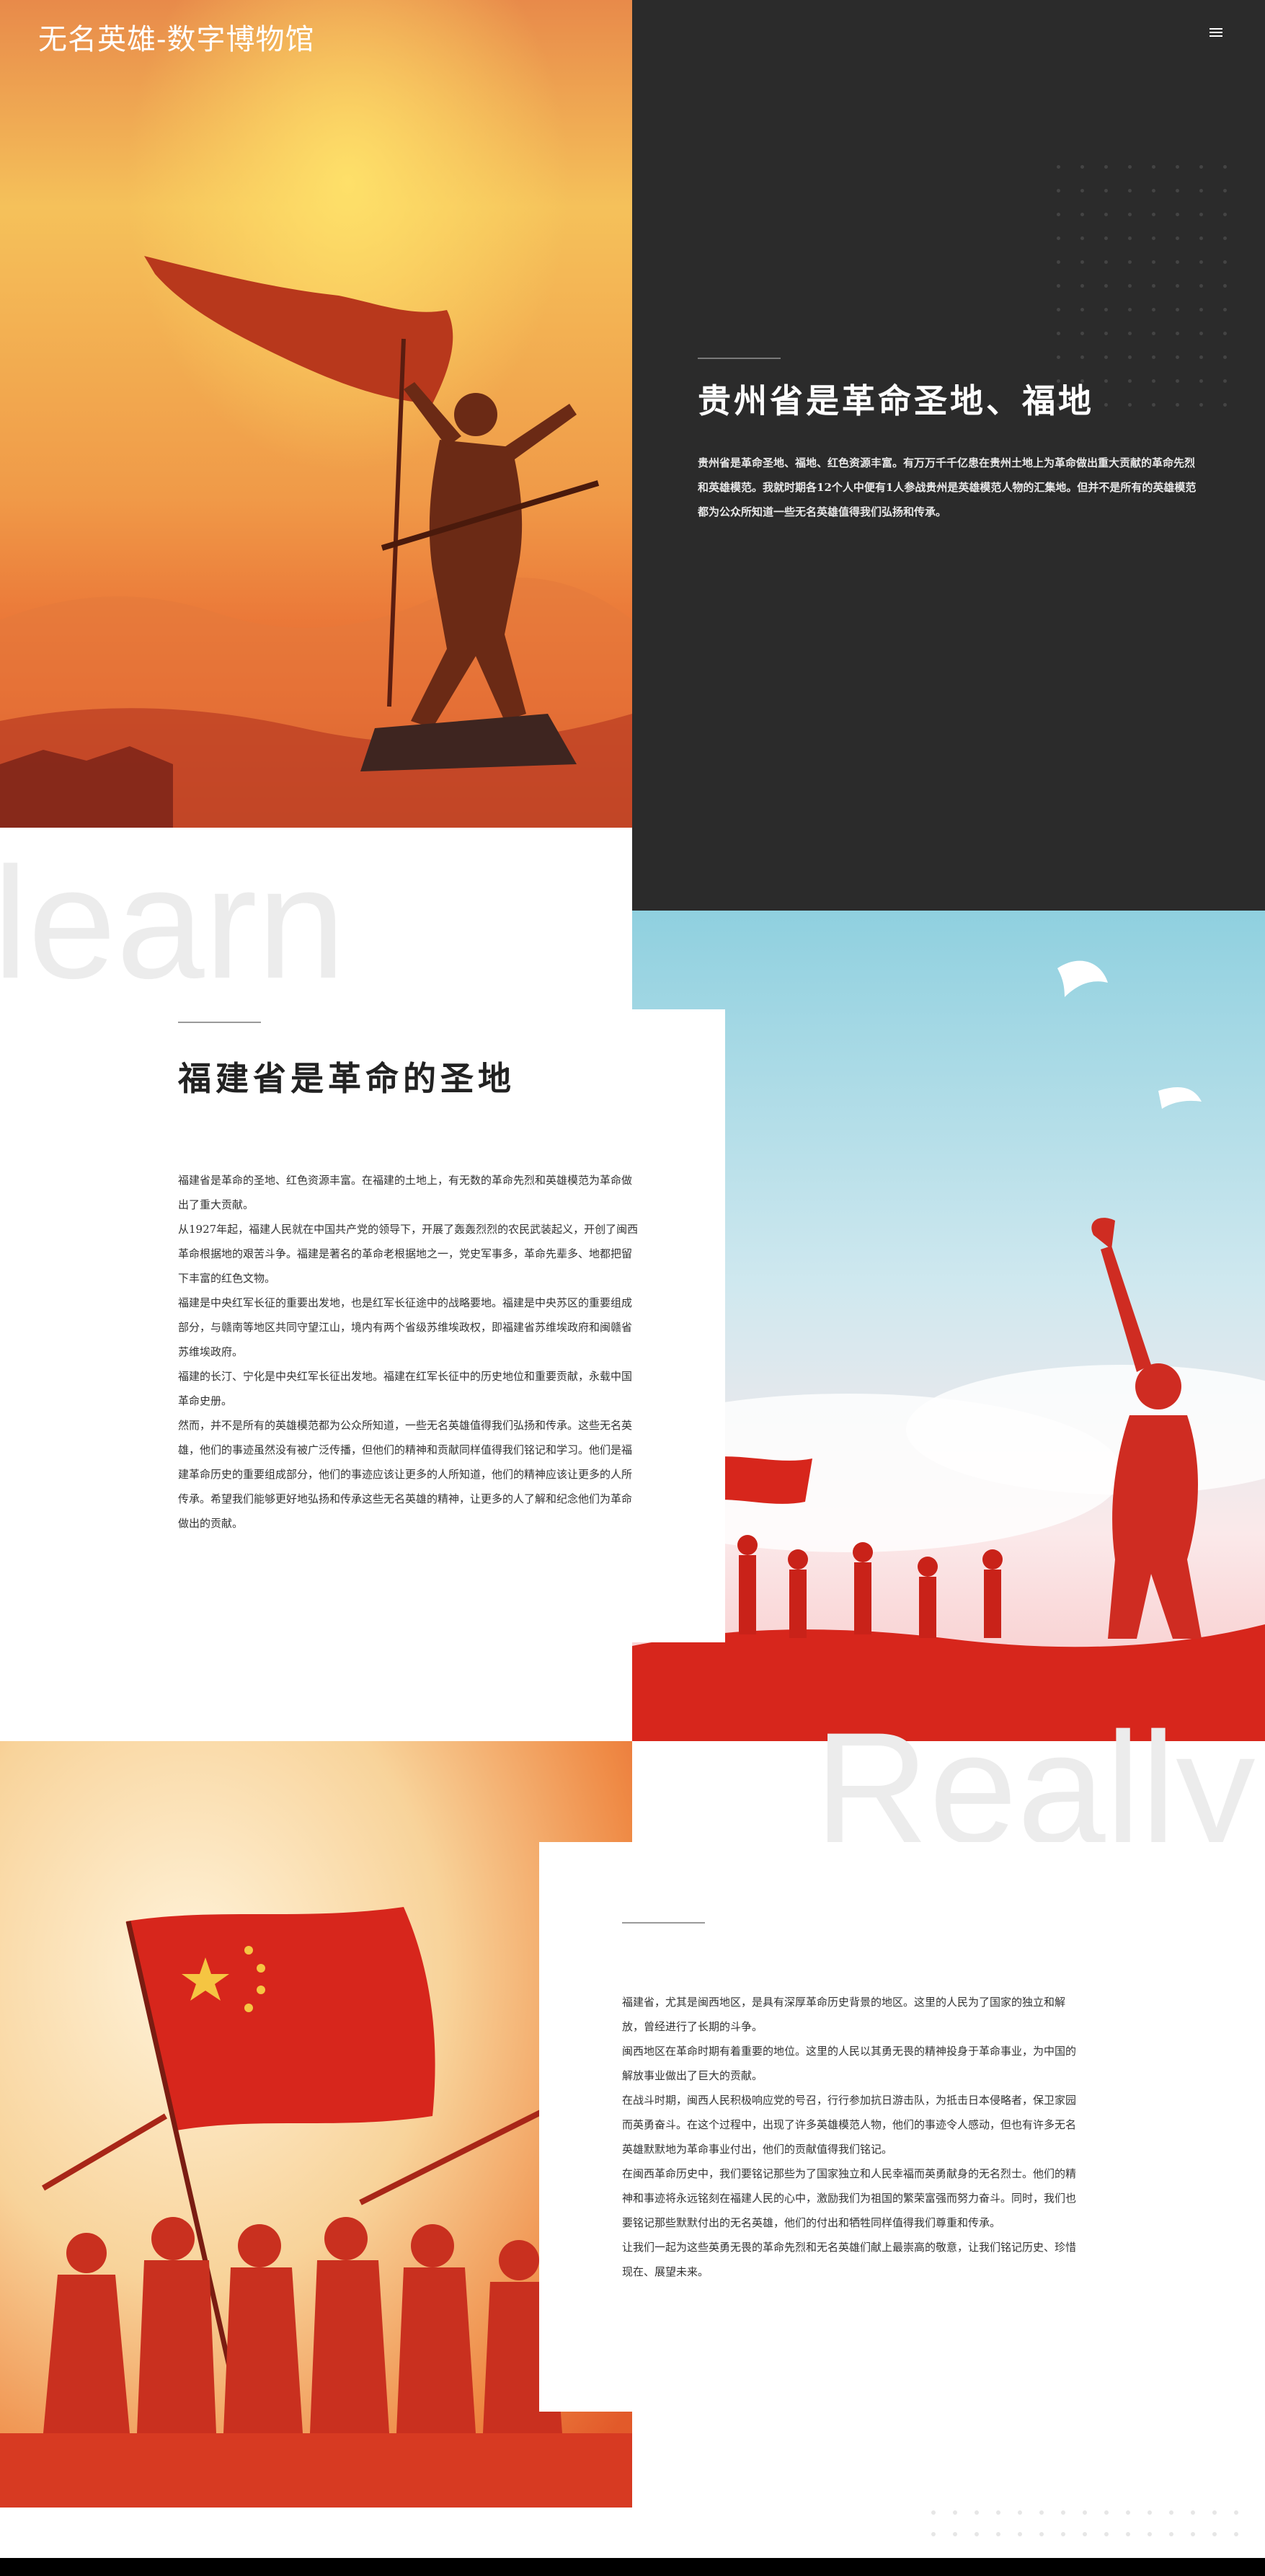 The width and height of the screenshot is (1265, 2576). Describe the element at coordinates (1085, 2523) in the screenshot. I see `dot-pattern` at that location.